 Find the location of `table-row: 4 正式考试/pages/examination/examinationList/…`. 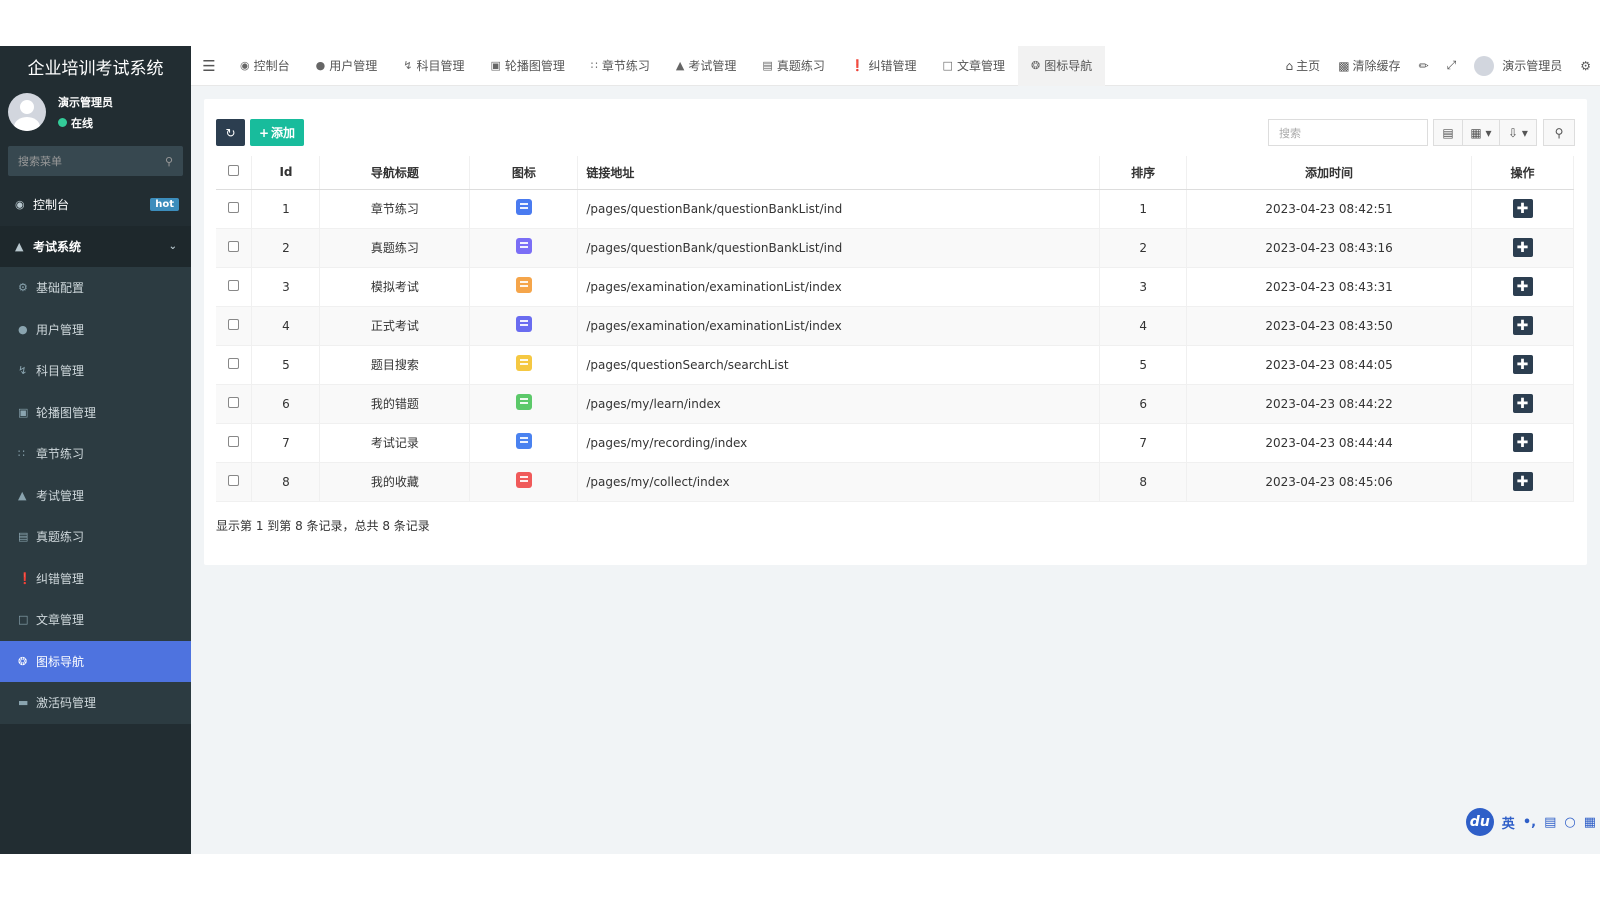

table-row: 4 正式考试/pages/examination/examinationList/… is located at coordinates (895, 326).